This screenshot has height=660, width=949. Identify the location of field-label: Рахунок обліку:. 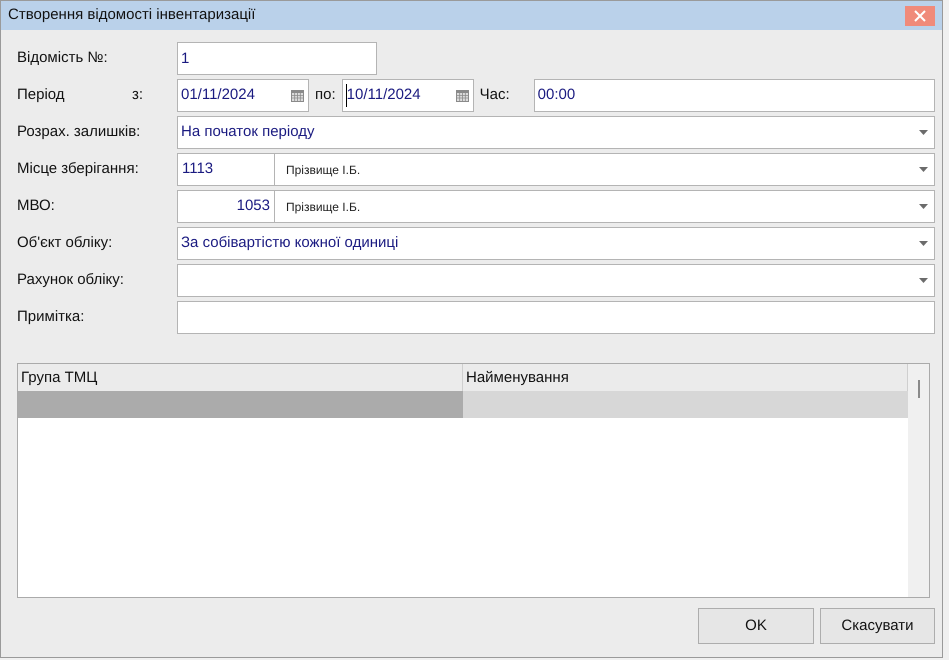
(71, 280).